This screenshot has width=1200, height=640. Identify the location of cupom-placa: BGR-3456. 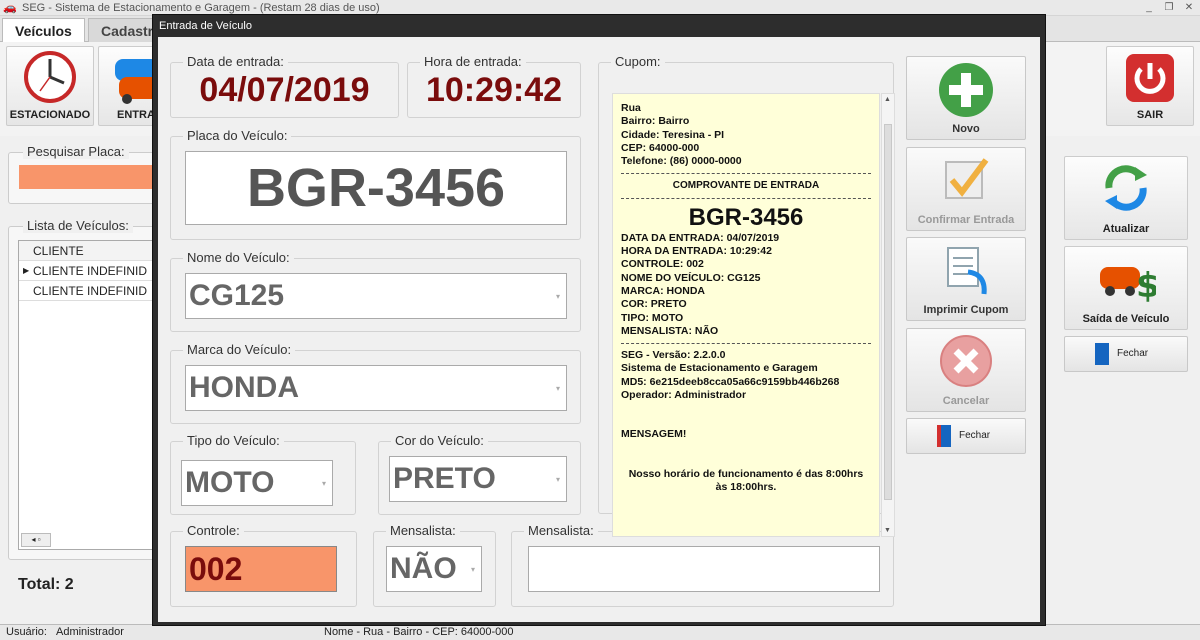
(746, 217).